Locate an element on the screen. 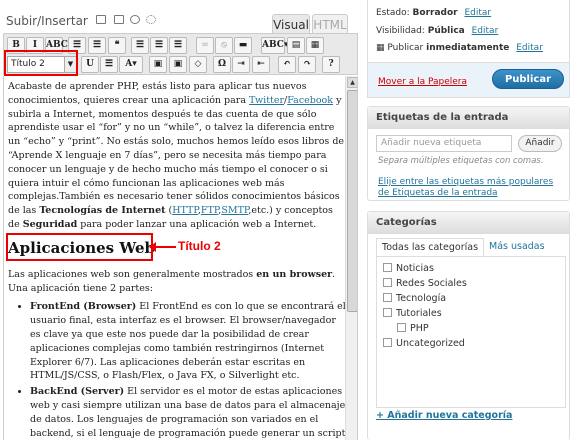  toolbar-button-9: ☰ is located at coordinates (178, 45).